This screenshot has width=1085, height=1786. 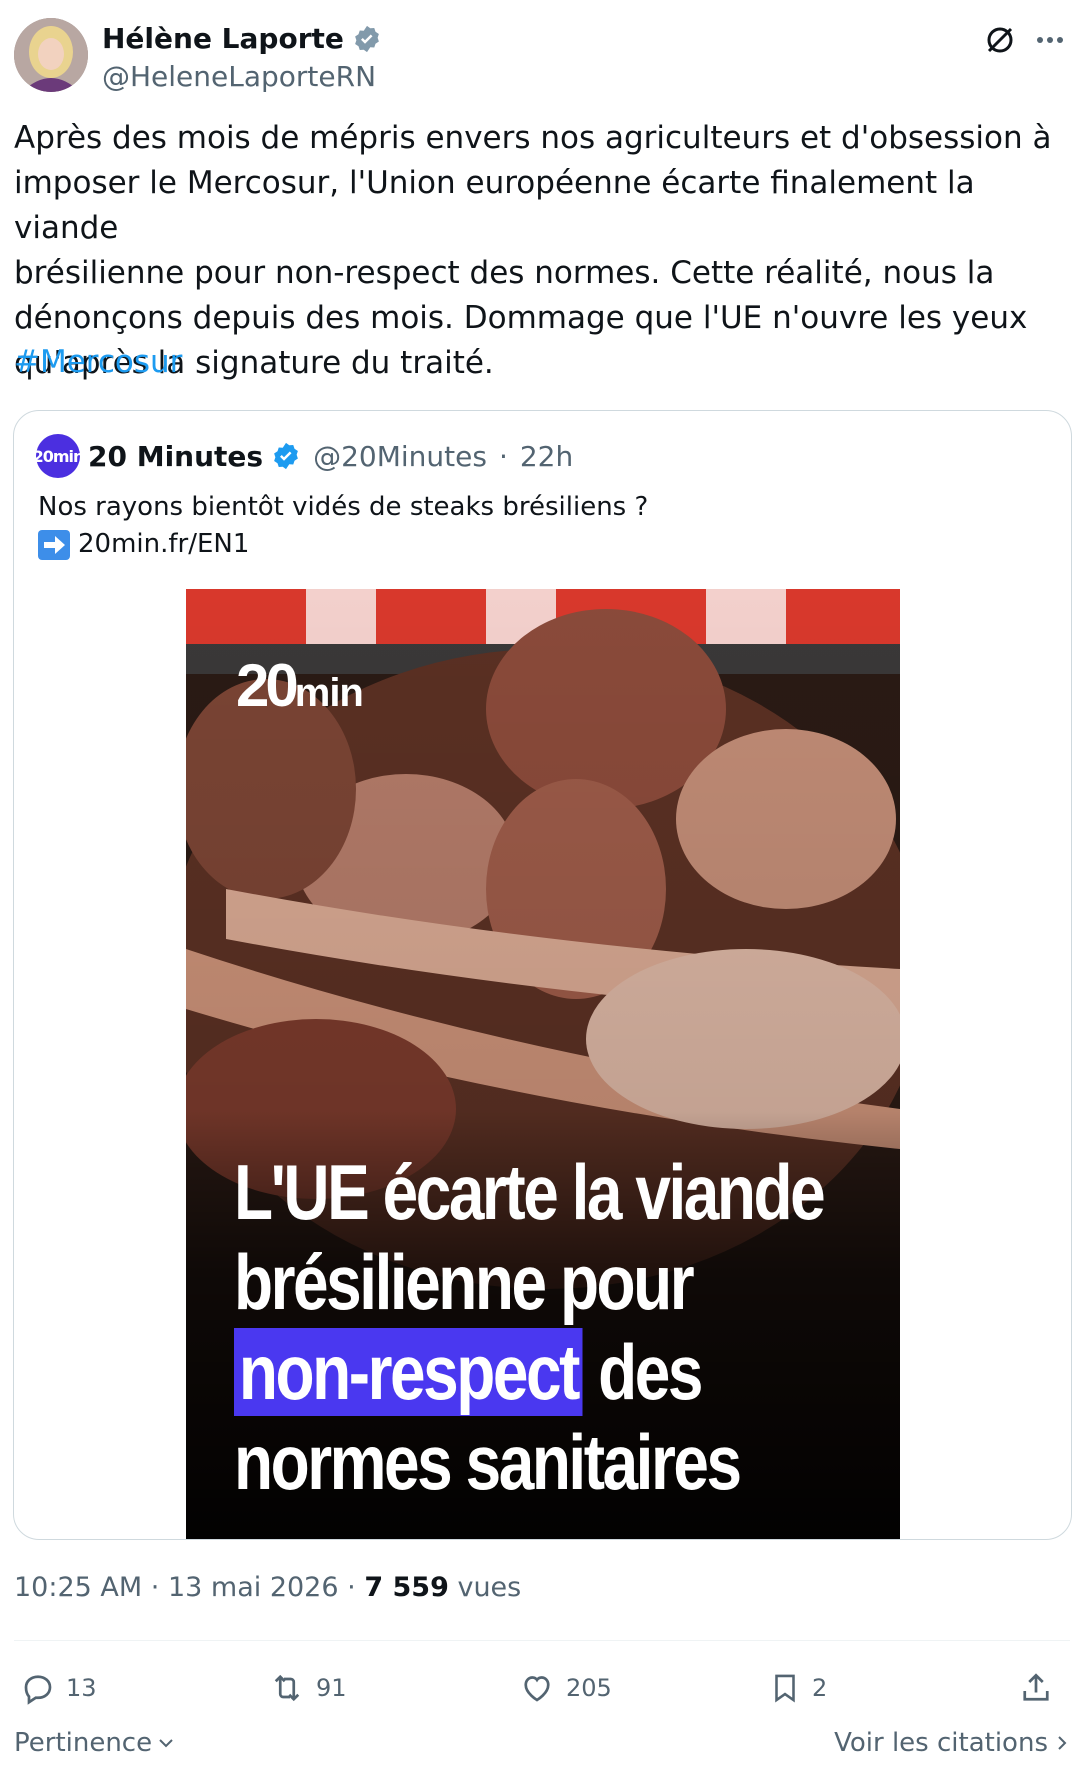 I want to click on view-quotes-label: Voir les citations, so click(x=941, y=1743).